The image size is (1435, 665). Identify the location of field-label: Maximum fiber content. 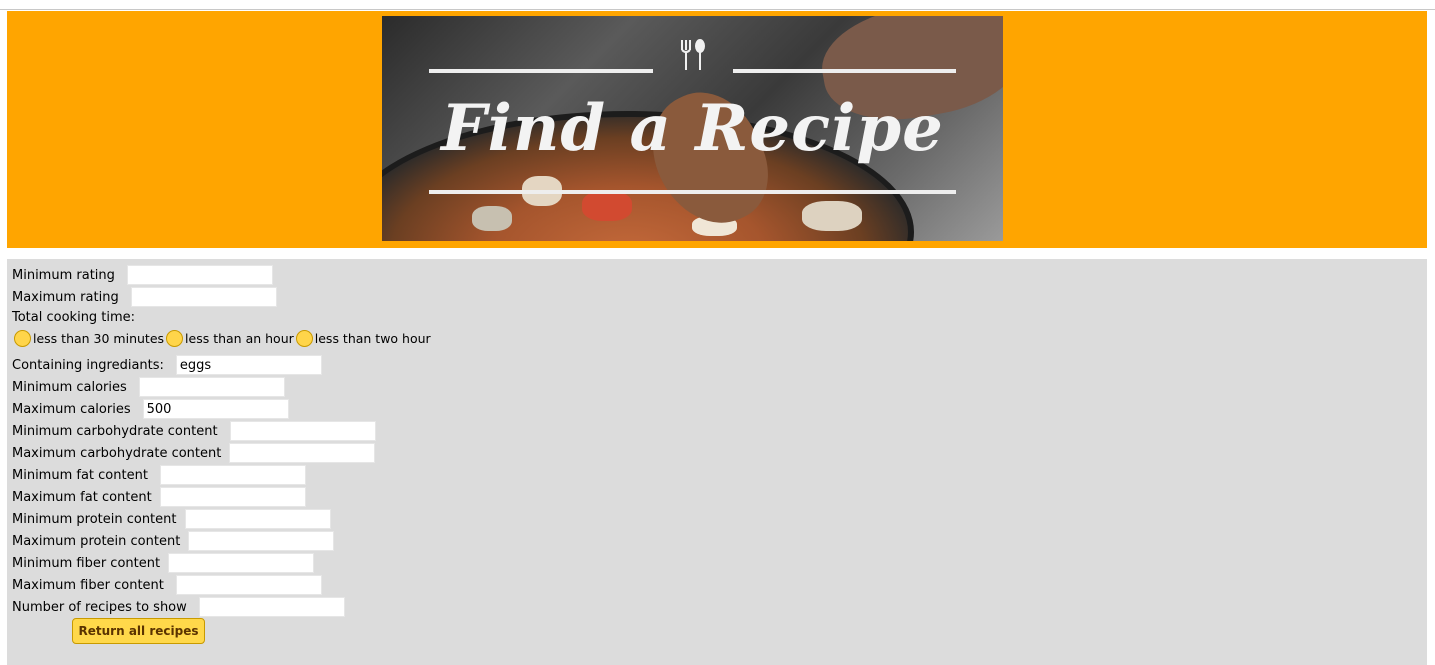
(88, 585).